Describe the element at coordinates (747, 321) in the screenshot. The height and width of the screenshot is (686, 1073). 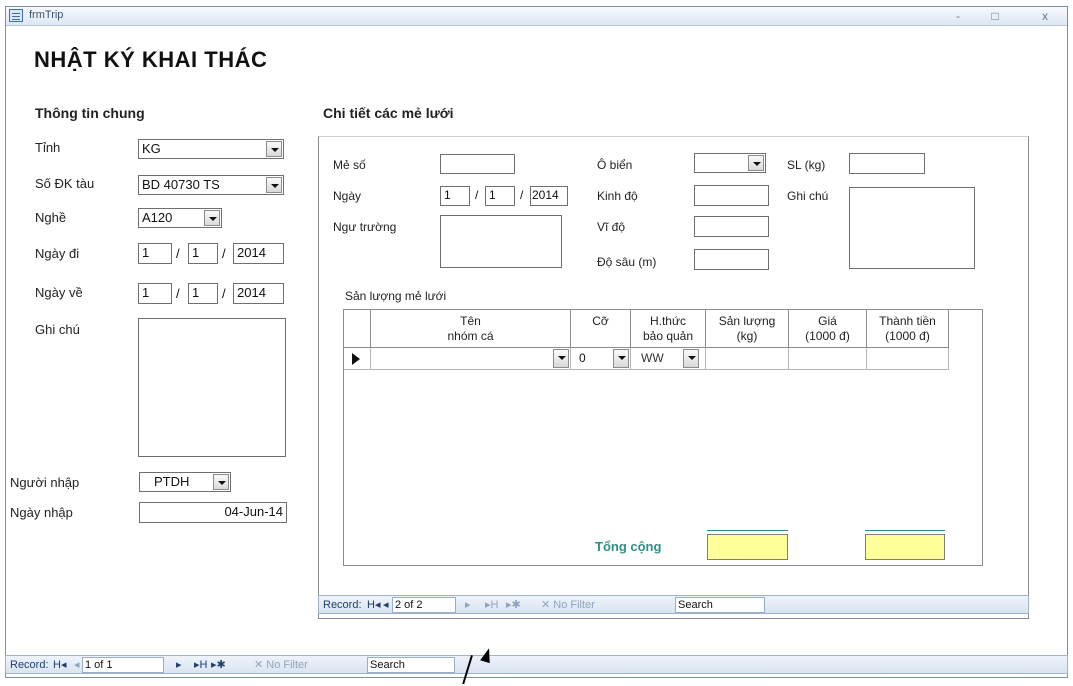
I see `header-line: Sản lượng` at that location.